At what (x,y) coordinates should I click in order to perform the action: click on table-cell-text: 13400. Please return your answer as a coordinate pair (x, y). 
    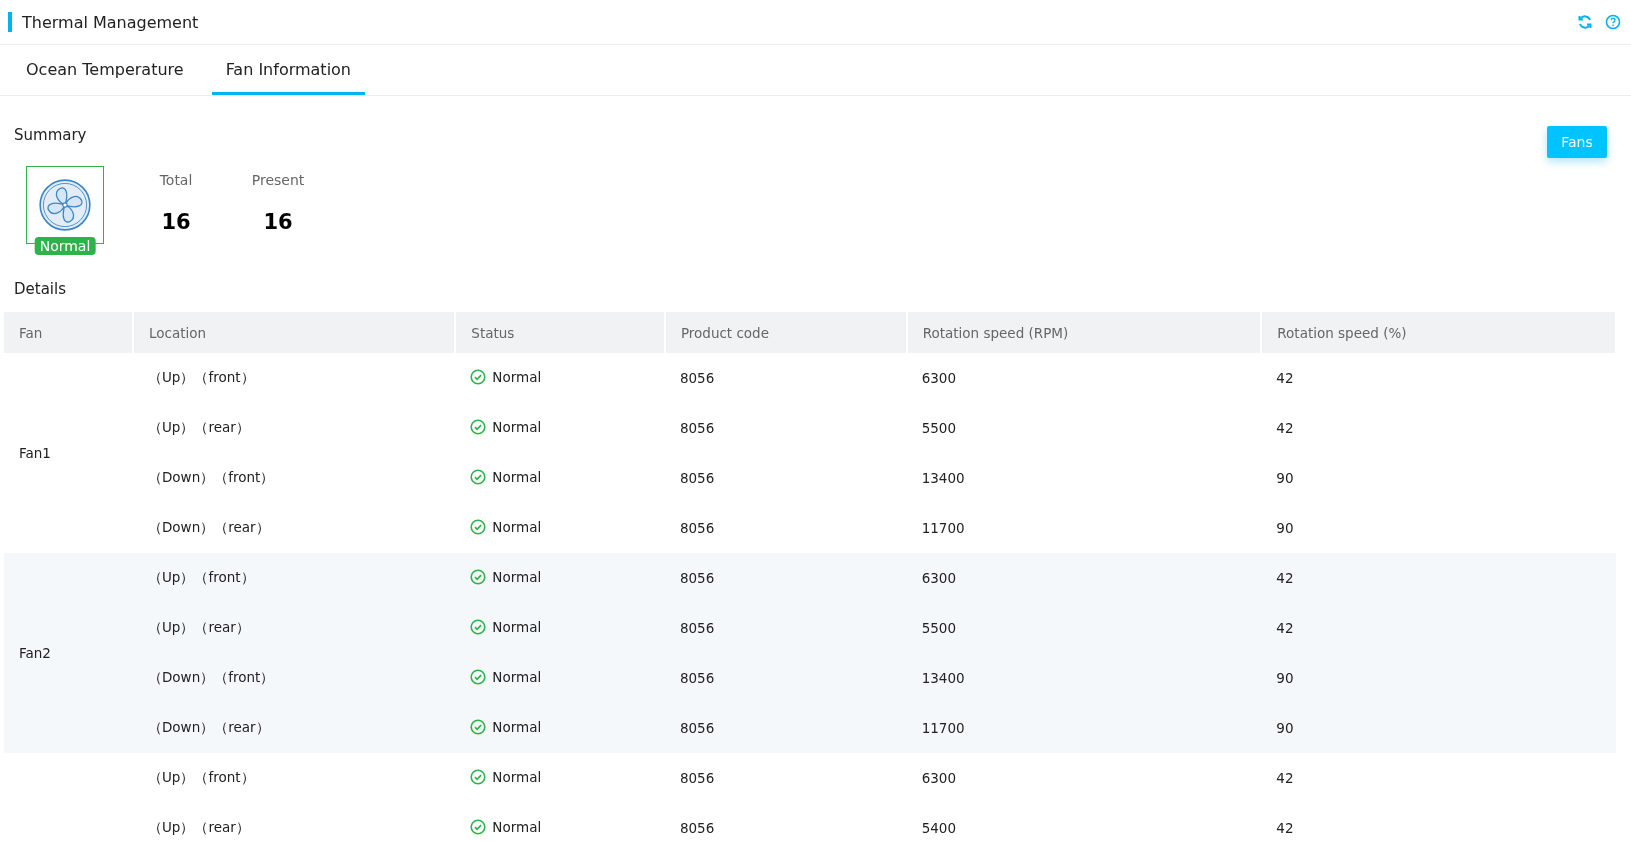
    Looking at the image, I should click on (943, 478).